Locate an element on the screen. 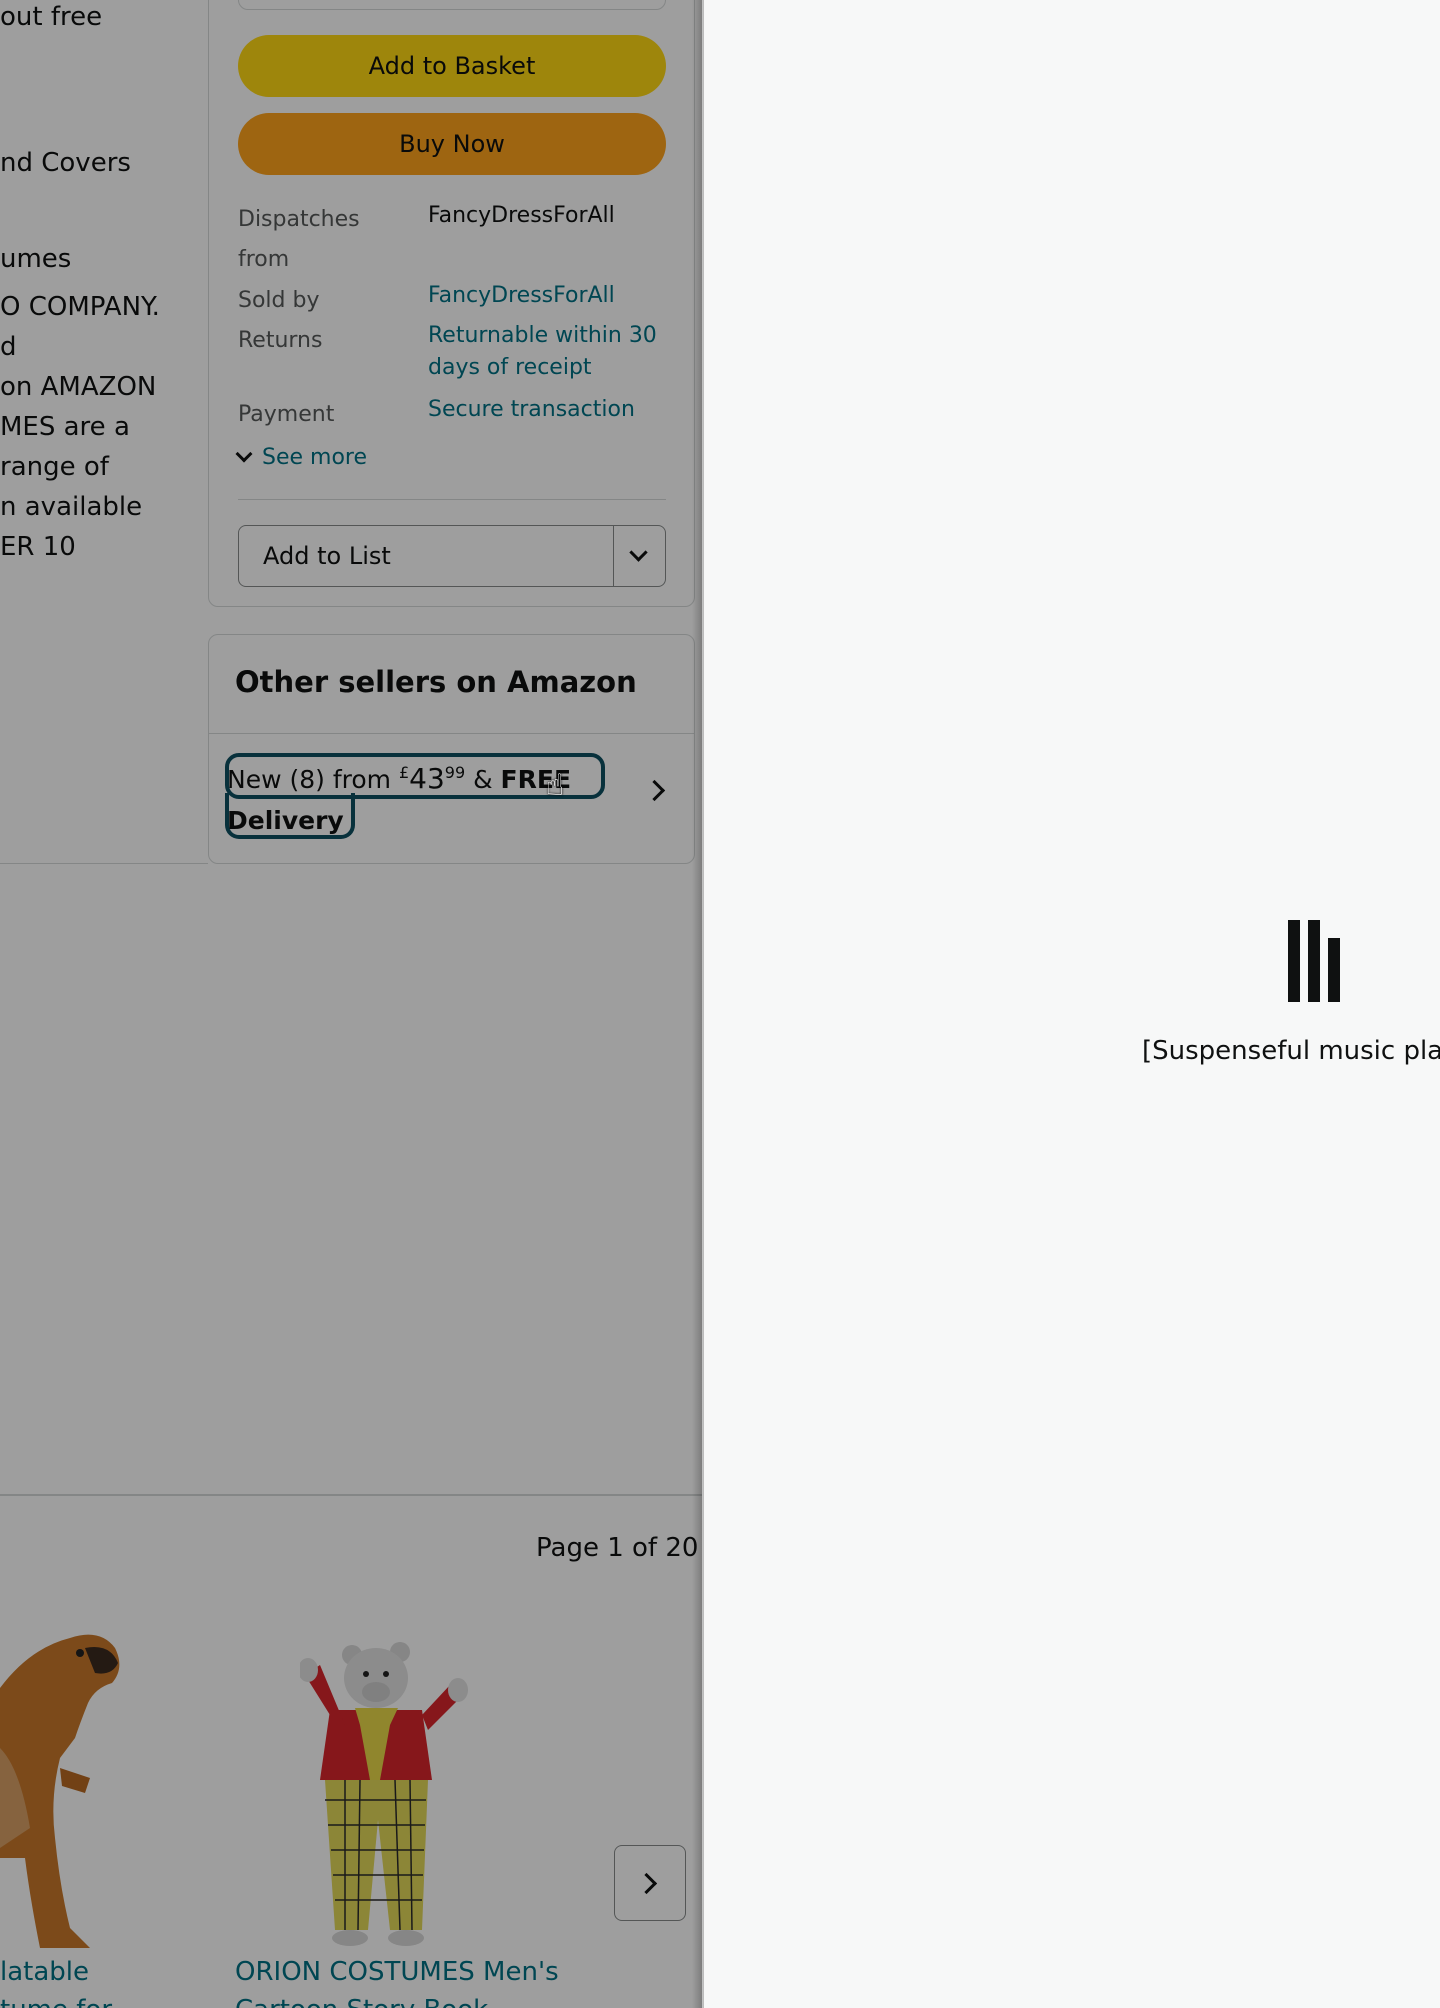  add-to-list-button: Add to List is located at coordinates (452, 556).